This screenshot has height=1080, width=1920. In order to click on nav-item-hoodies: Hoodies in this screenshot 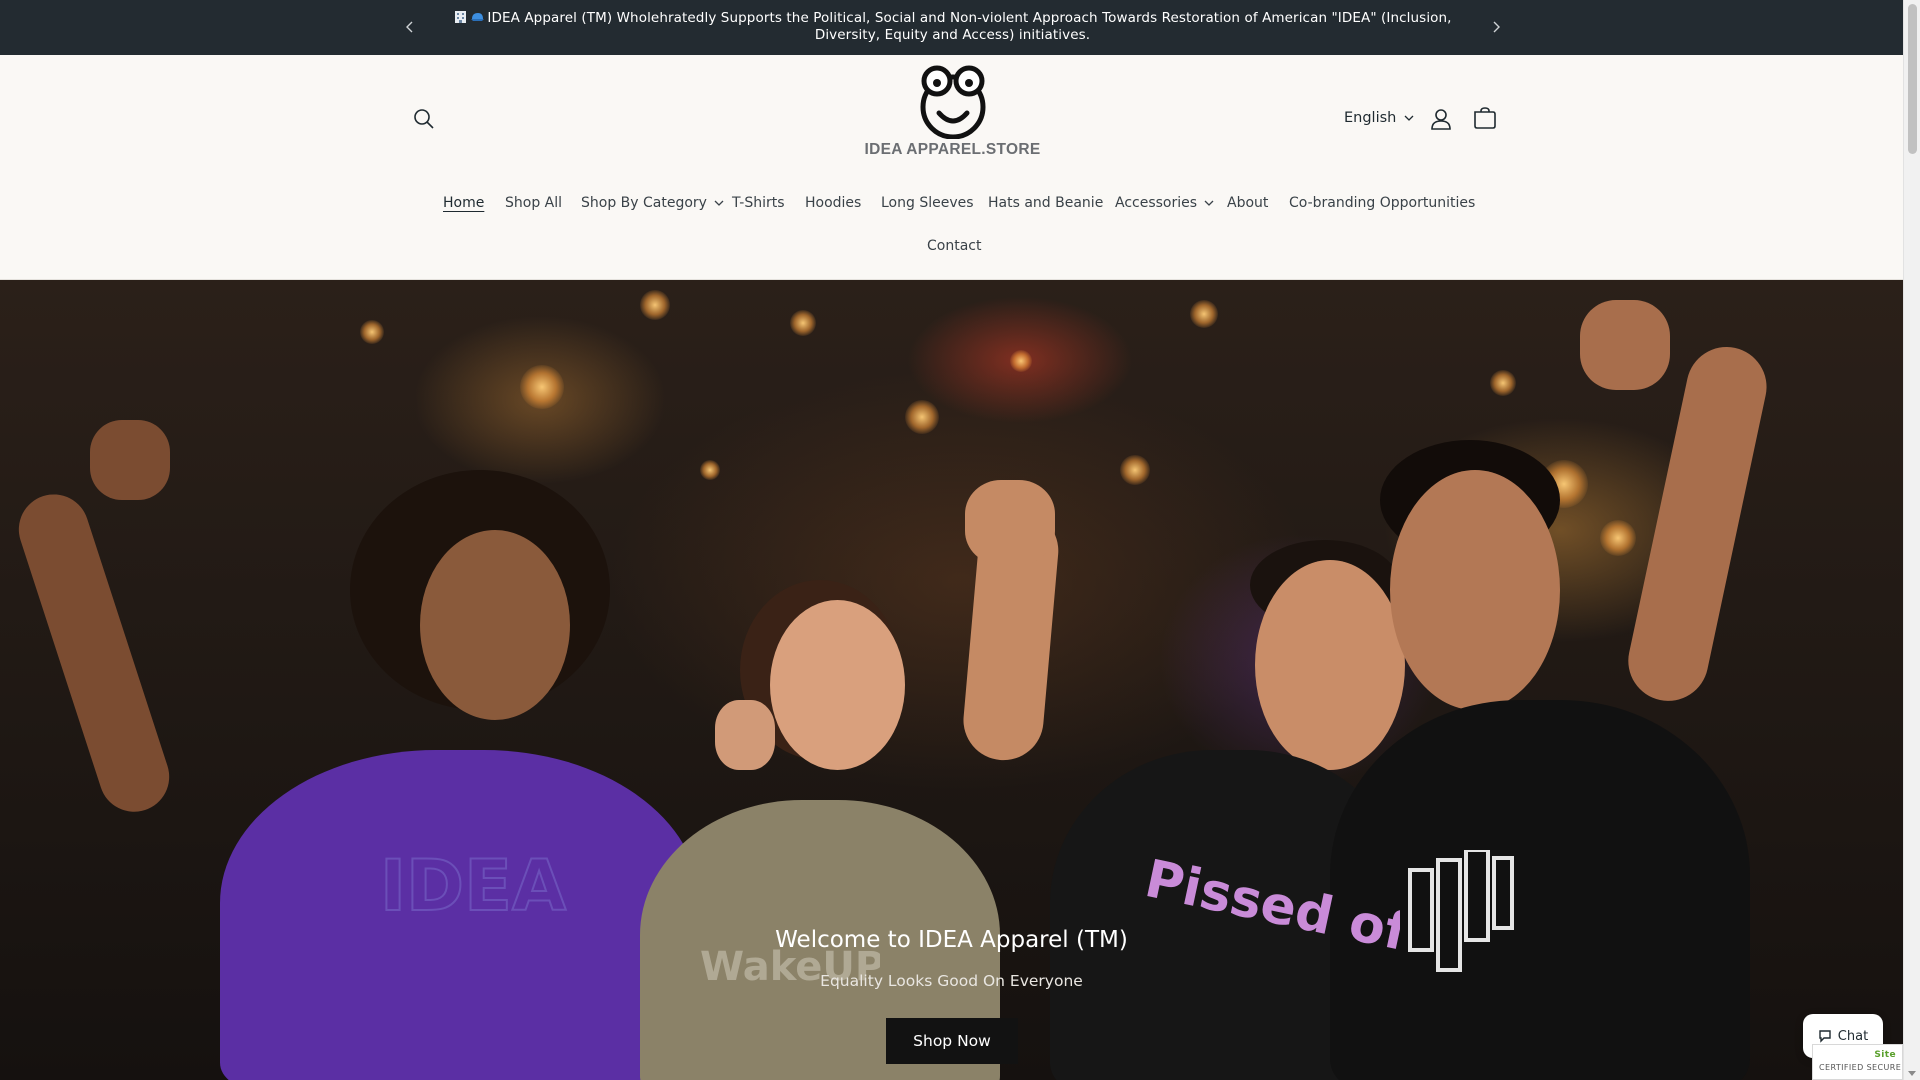, I will do `click(833, 203)`.